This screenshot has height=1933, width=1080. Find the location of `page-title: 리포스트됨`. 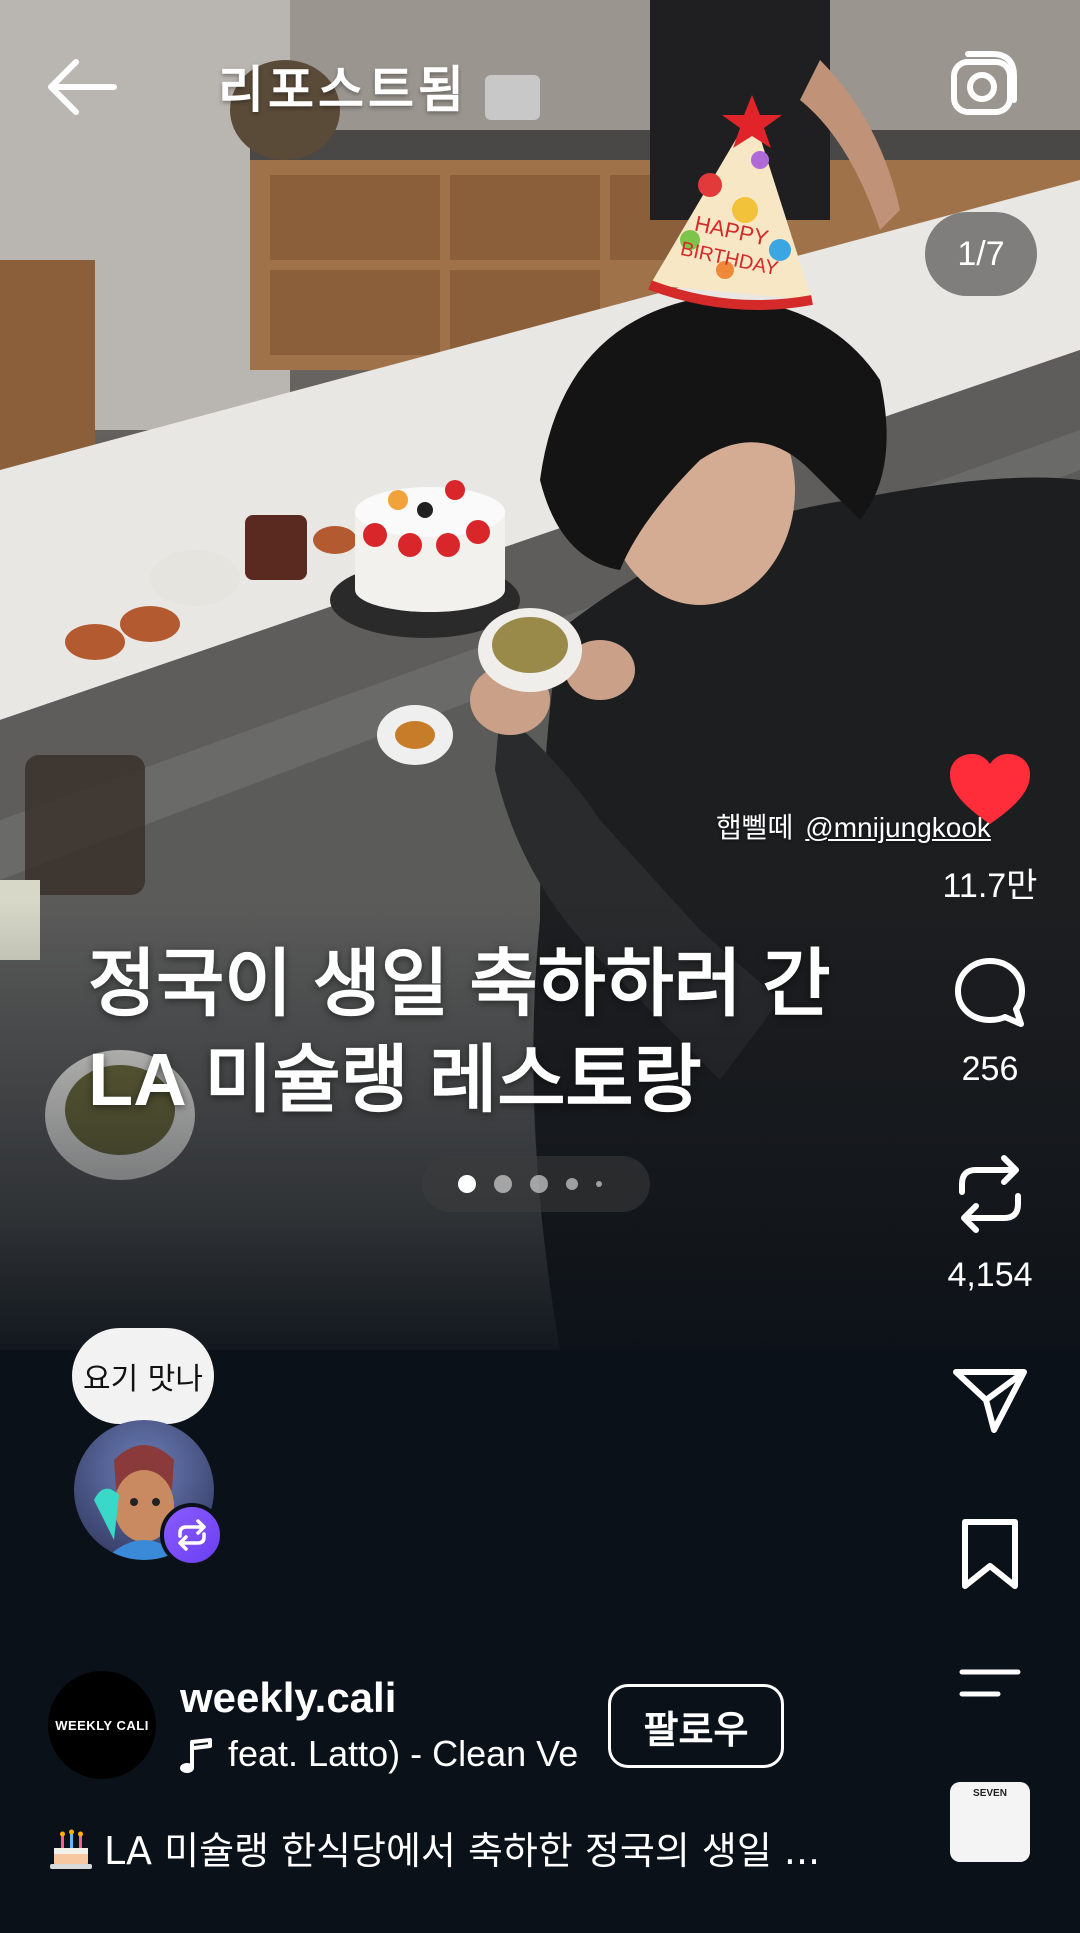

page-title: 리포스트됨 is located at coordinates (343, 90).